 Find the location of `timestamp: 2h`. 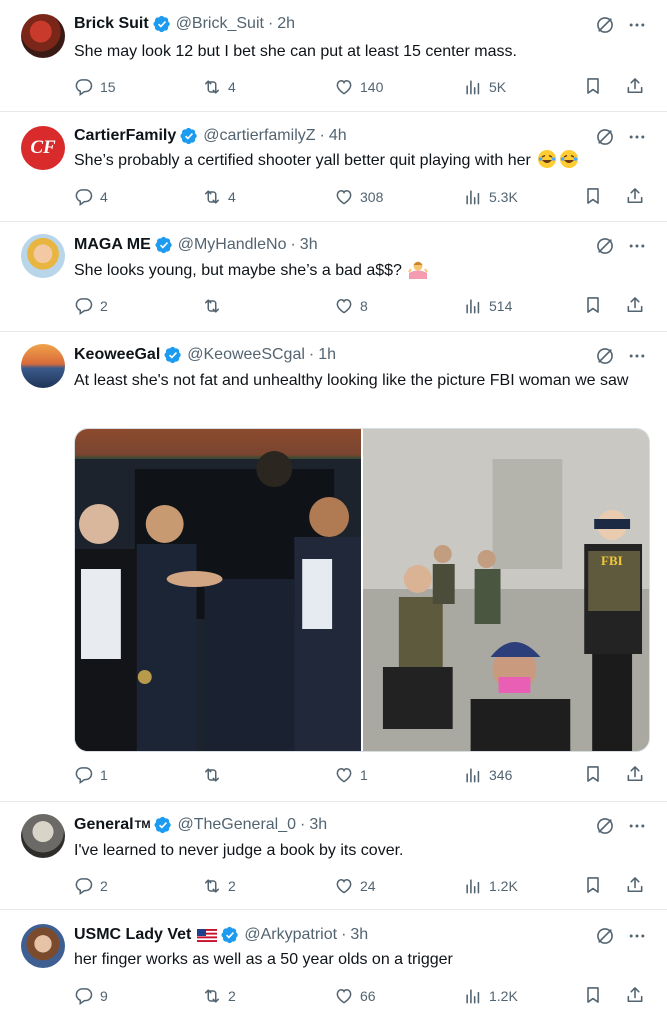

timestamp: 2h is located at coordinates (286, 24).